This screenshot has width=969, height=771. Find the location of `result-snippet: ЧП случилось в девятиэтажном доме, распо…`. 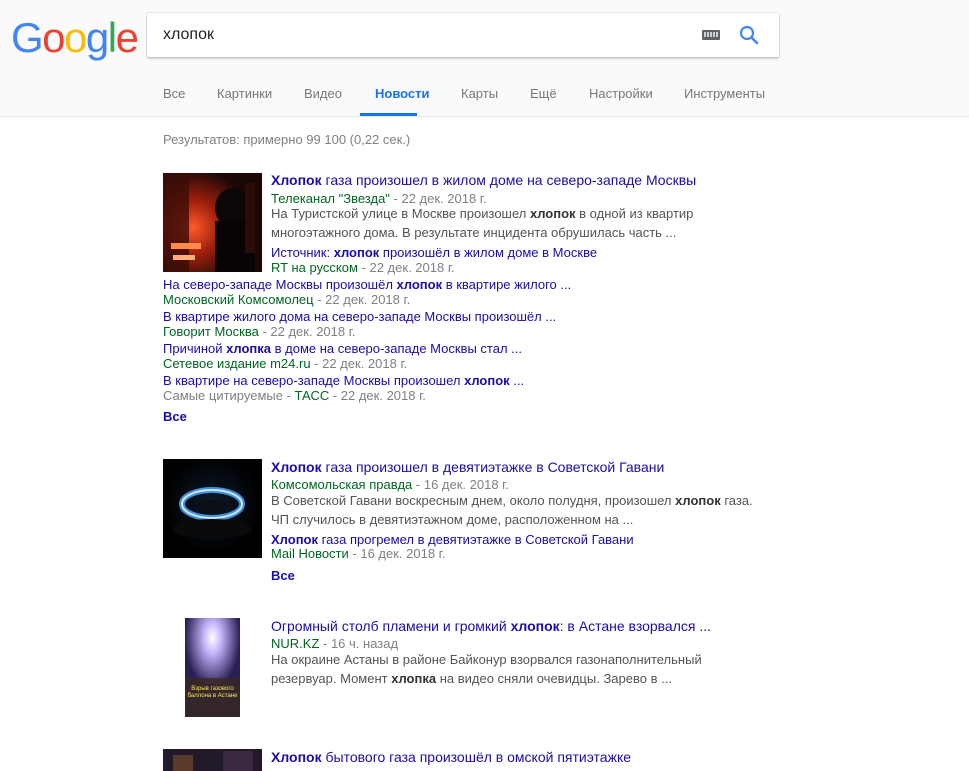

result-snippet: ЧП случилось в девятиэтажном доме, распо… is located at coordinates (452, 519).